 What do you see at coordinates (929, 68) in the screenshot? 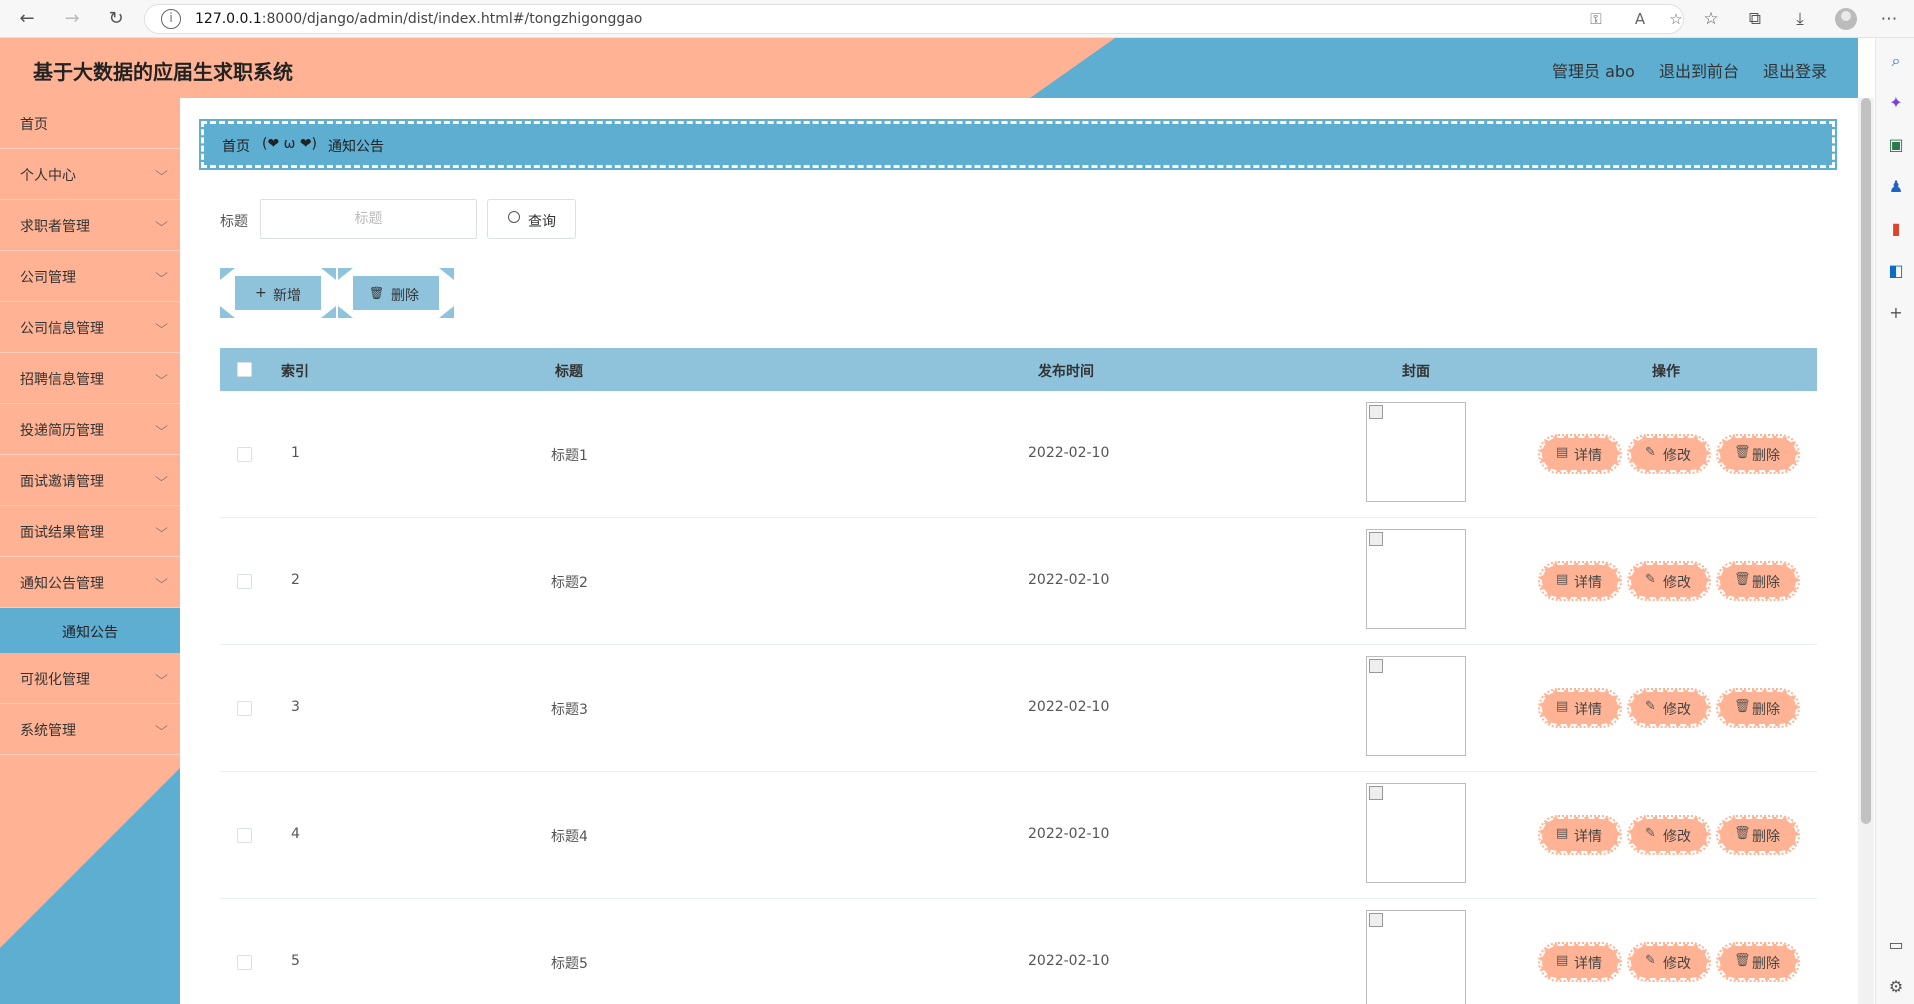
I see `app-header: 基于大数据的应届生求职系统 管理员 abo 退出到前台 退出登录` at bounding box center [929, 68].